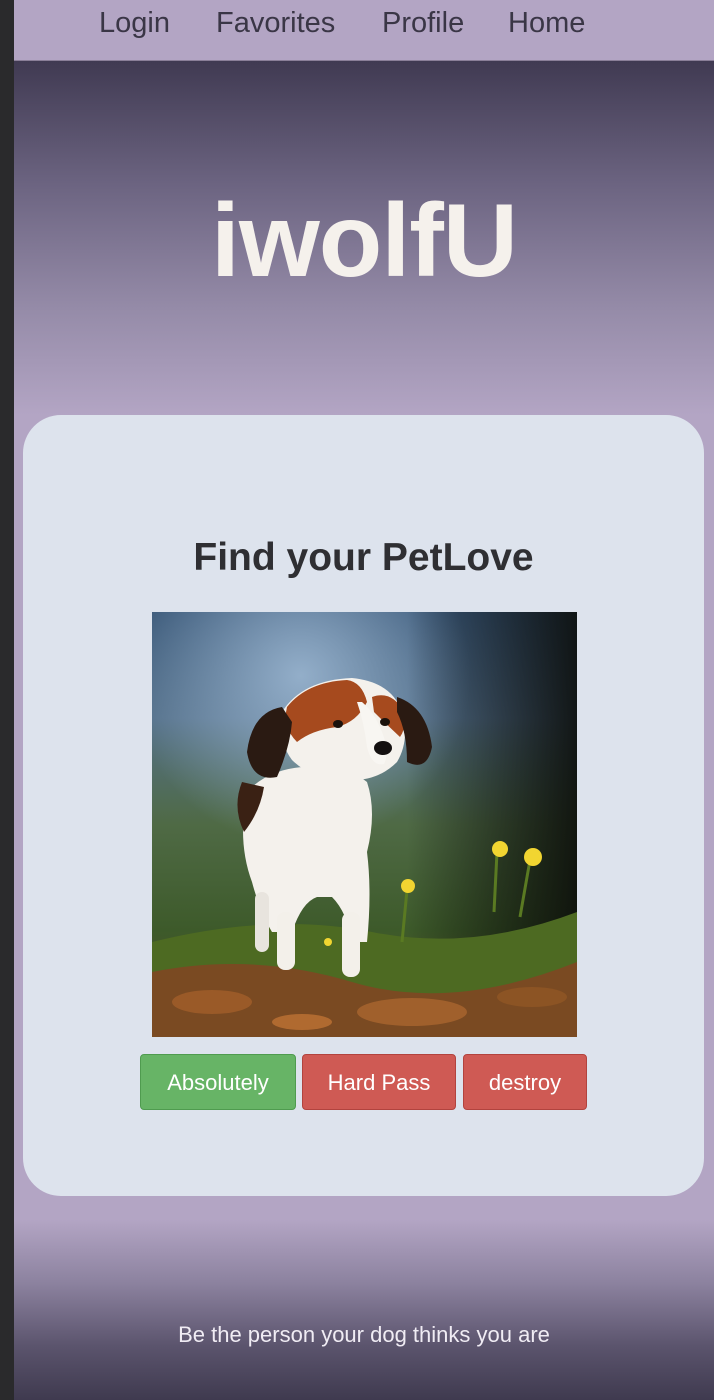 The height and width of the screenshot is (1400, 714). Describe the element at coordinates (525, 1082) in the screenshot. I see `destroy-button: destroy` at that location.